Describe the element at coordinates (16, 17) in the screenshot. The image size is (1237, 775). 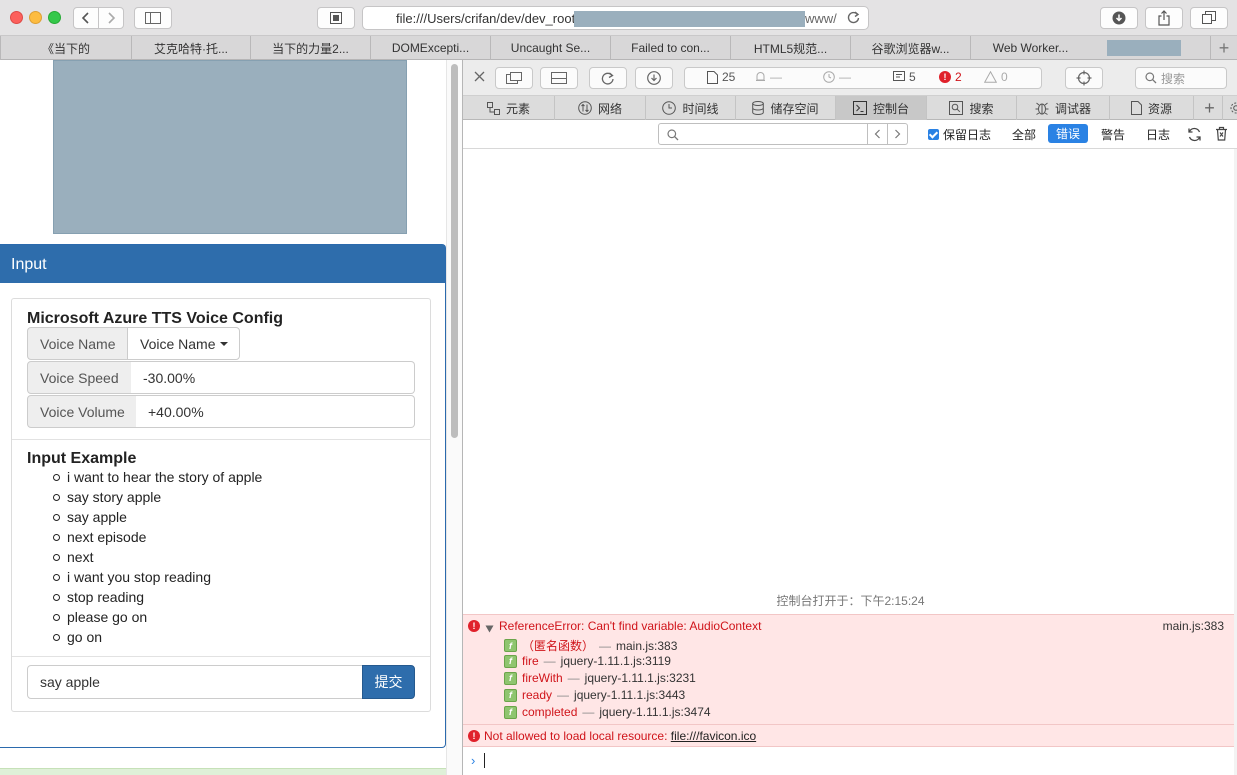
I see `close-window-button` at that location.